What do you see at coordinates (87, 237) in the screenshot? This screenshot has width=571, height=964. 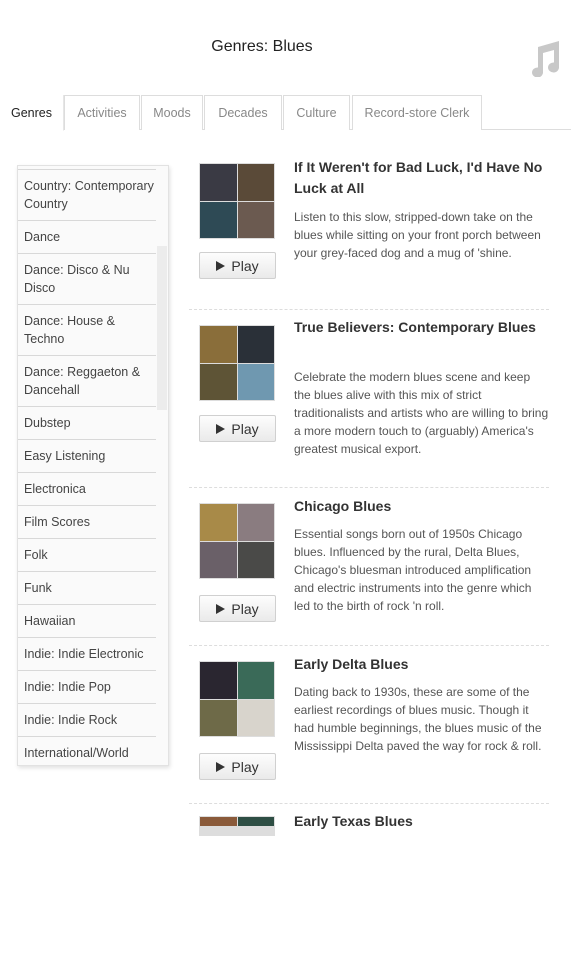 I see `genre-item: Dance` at bounding box center [87, 237].